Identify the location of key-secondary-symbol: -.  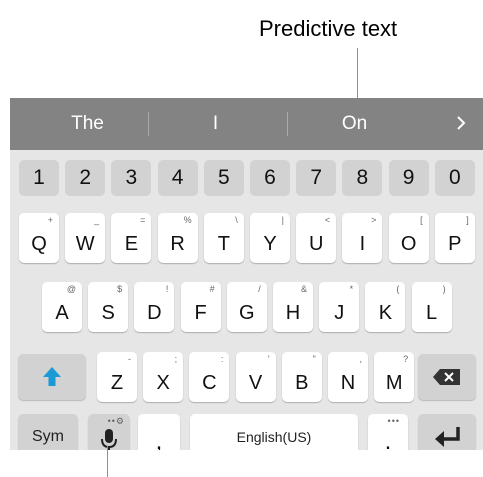
(129, 359).